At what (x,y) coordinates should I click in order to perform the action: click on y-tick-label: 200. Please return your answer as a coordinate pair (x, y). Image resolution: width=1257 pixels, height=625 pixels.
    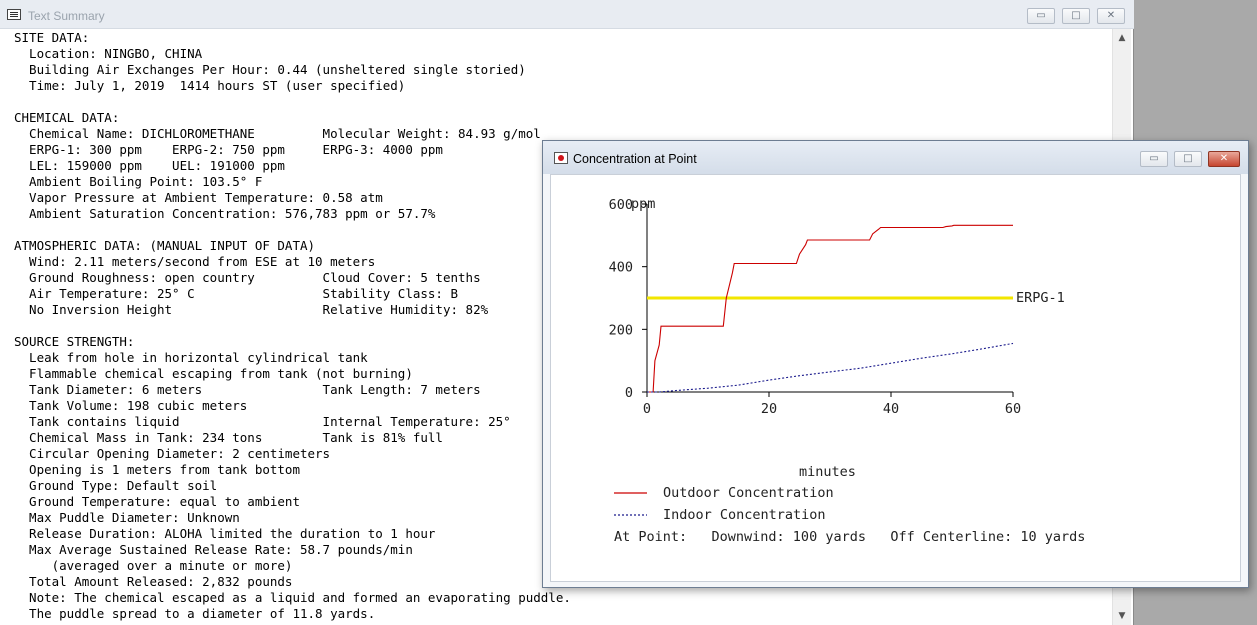
    Looking at the image, I should click on (621, 330).